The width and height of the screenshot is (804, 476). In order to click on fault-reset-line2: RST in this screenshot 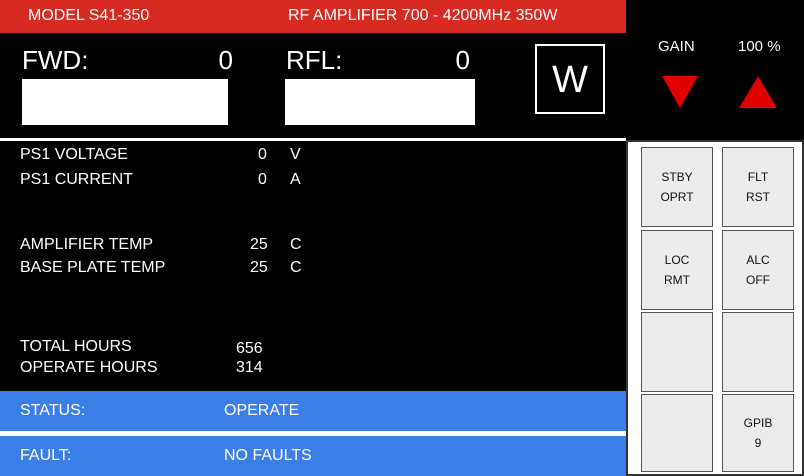, I will do `click(758, 197)`.